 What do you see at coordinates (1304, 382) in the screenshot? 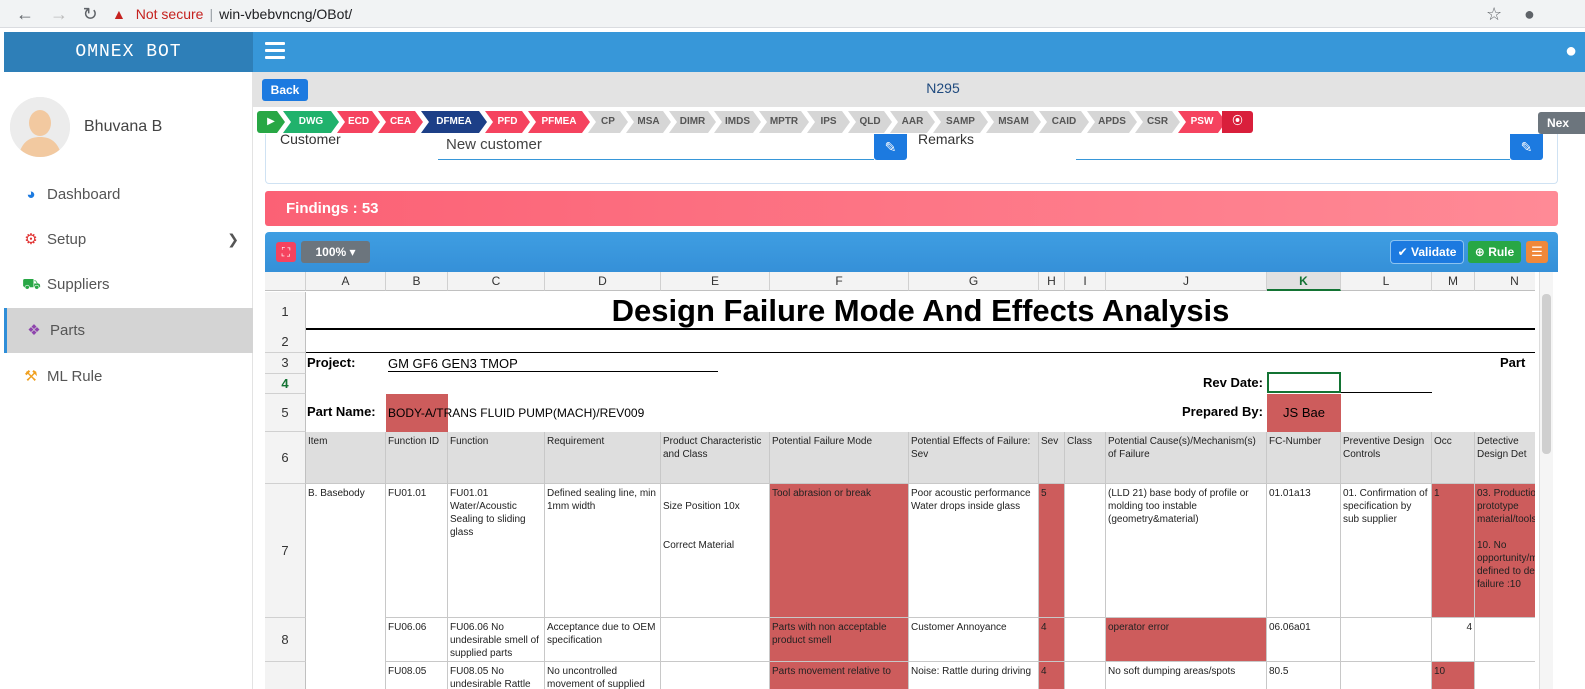
I see `selected-cell` at bounding box center [1304, 382].